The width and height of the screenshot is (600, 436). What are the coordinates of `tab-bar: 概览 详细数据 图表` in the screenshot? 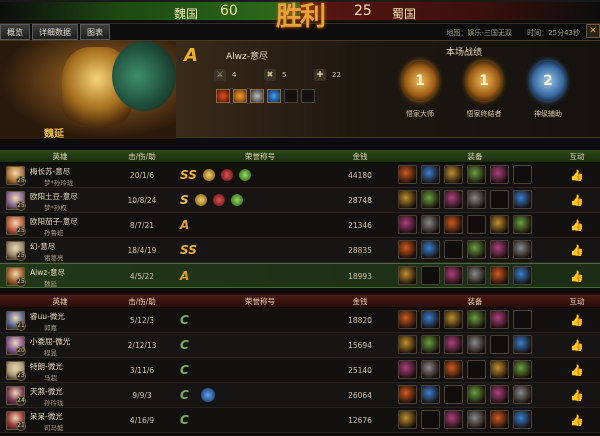 It's located at (55, 32).